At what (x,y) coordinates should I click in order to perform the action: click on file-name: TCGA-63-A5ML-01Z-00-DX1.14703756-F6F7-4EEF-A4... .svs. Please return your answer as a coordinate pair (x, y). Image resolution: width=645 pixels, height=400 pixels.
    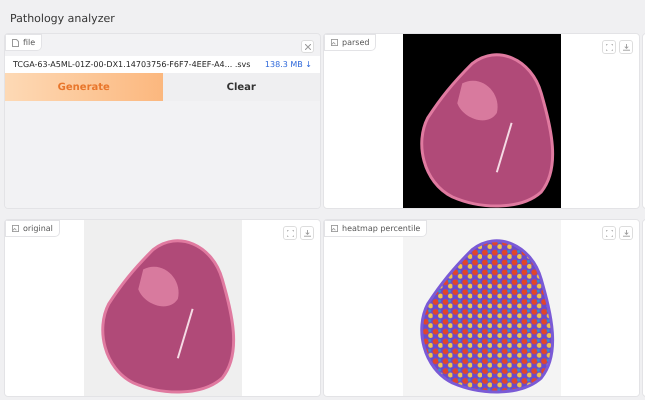
    Looking at the image, I should click on (131, 64).